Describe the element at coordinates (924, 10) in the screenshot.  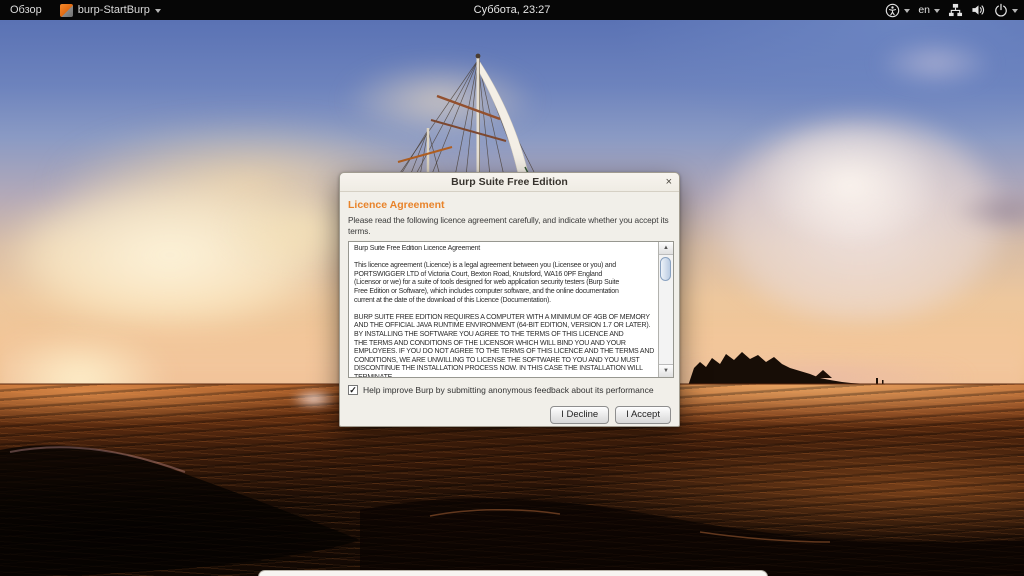
I see `keyboard-layout-label: en` at that location.